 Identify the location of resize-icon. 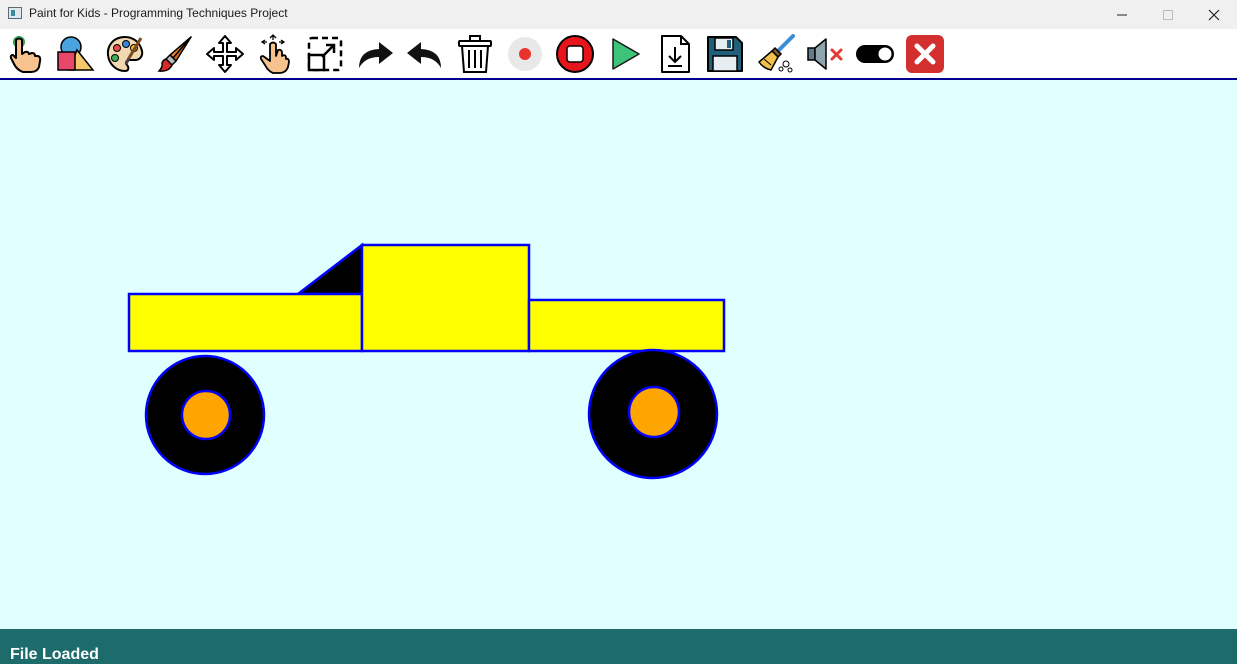
(325, 54).